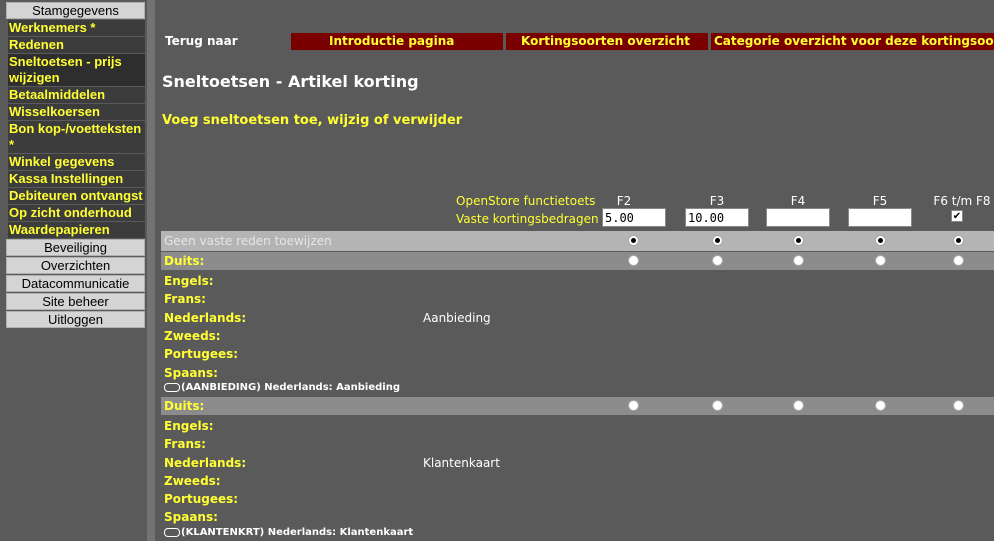 The width and height of the screenshot is (994, 541). I want to click on radio-none-f4, so click(798, 240).